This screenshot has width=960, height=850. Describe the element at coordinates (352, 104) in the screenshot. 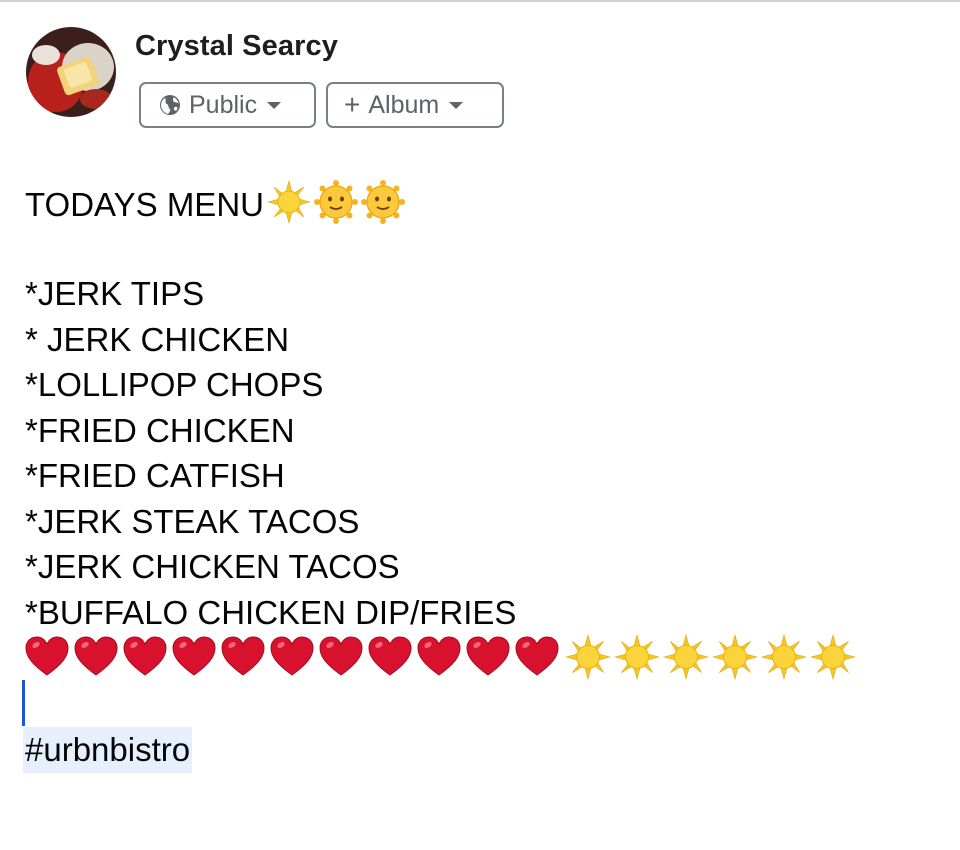

I see `plus-icon: +` at that location.